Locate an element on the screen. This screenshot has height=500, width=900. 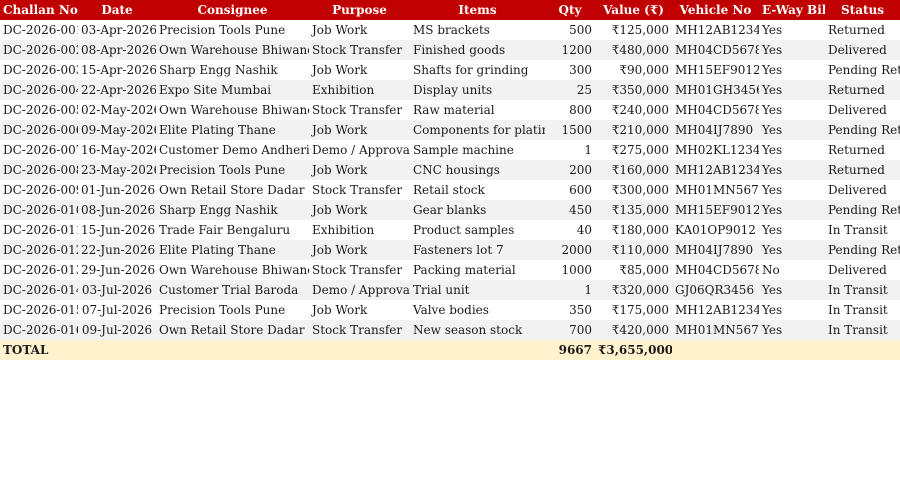
qty-cell: 450 is located at coordinates (570, 210).